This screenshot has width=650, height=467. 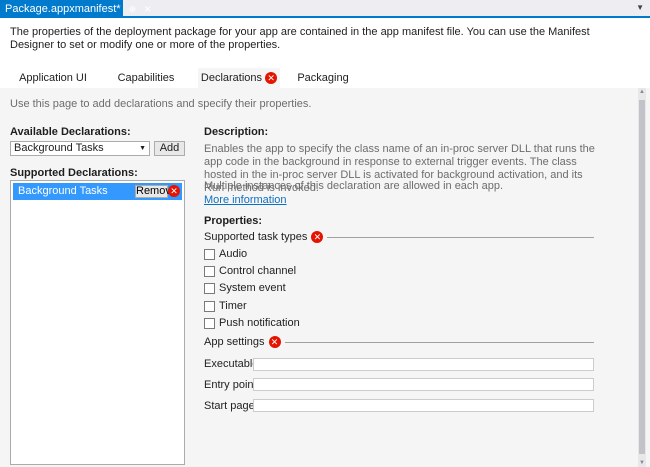 What do you see at coordinates (234, 342) in the screenshot?
I see `group-label: App settings` at bounding box center [234, 342].